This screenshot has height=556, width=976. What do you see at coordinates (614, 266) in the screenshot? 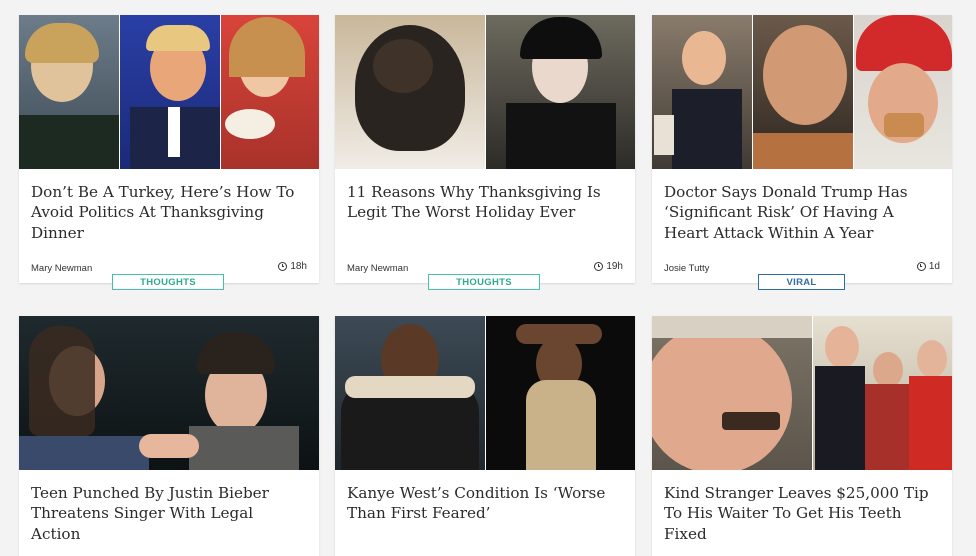
I see `time-label: 19h` at bounding box center [614, 266].